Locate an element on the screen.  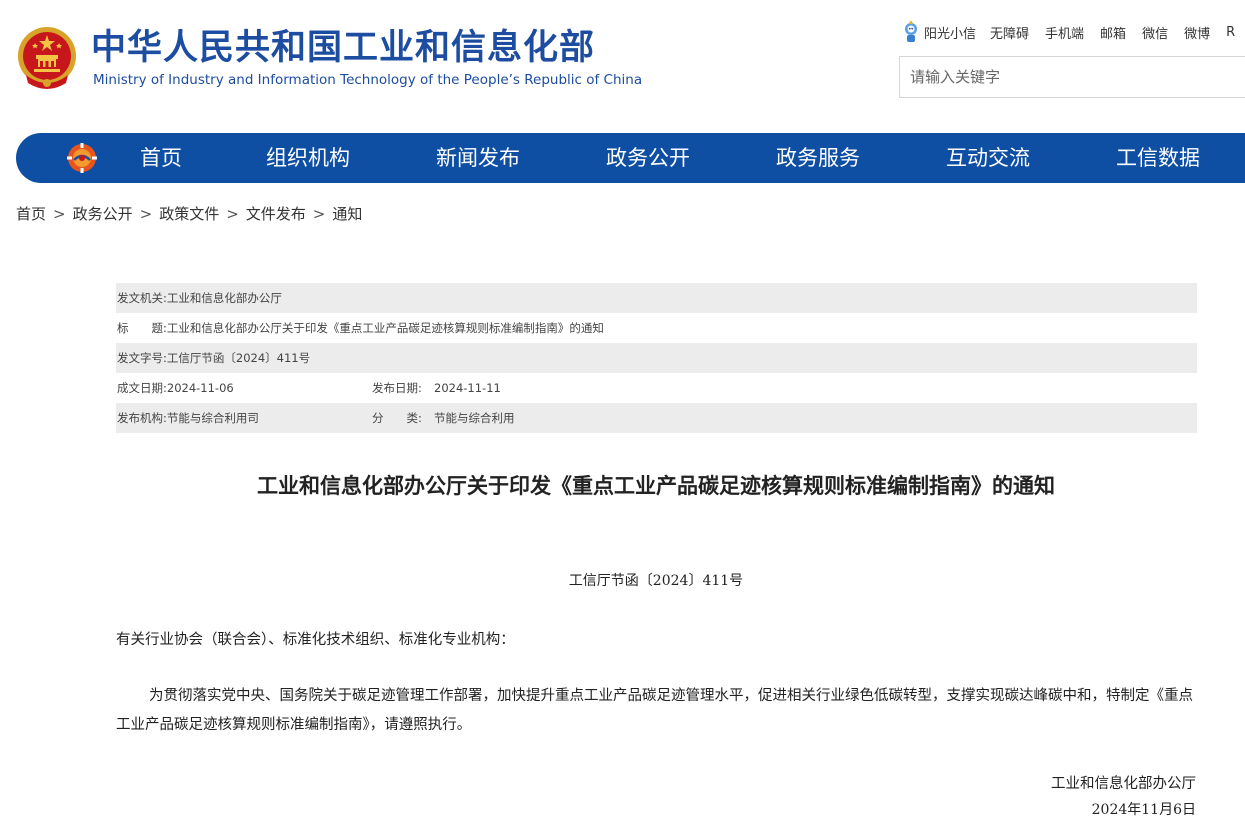
sunshine-link: 阳光小信 is located at coordinates (939, 32).